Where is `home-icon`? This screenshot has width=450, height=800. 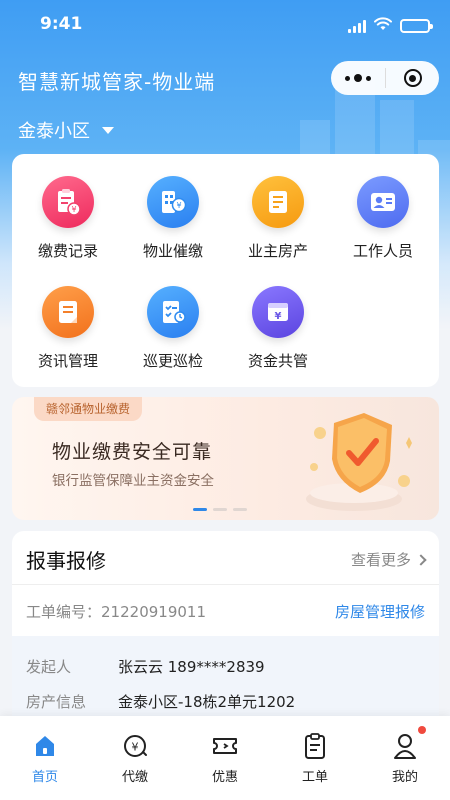
home-icon is located at coordinates (45, 746).